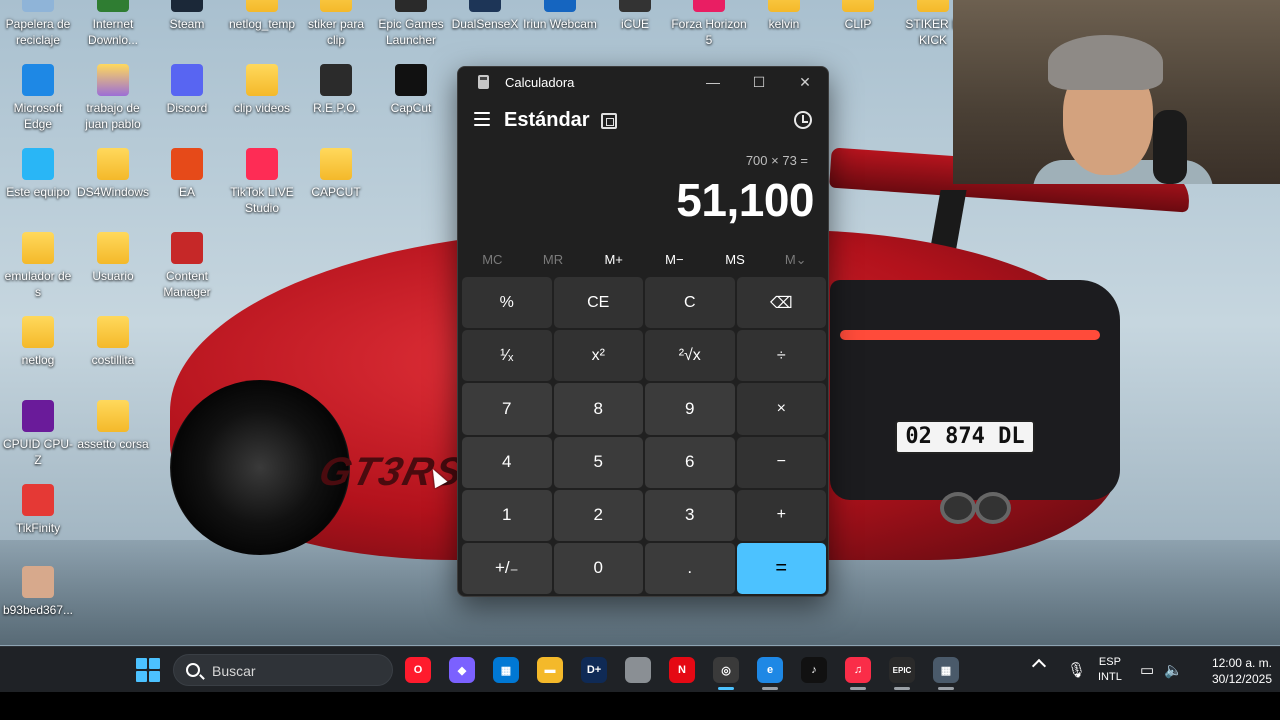 This screenshot has height=720, width=1280. I want to click on desktop-icon: Content Manager, so click(187, 266).